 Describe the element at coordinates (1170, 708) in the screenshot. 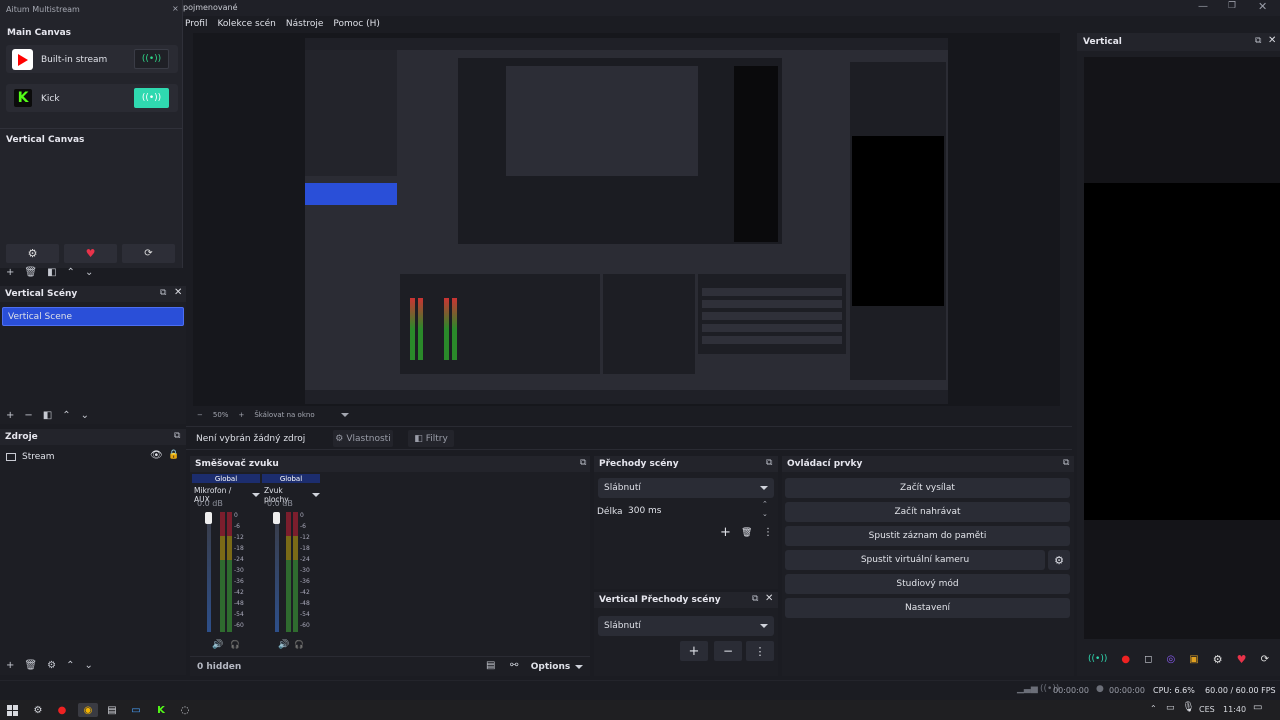

I see `network-icon: ▭` at that location.